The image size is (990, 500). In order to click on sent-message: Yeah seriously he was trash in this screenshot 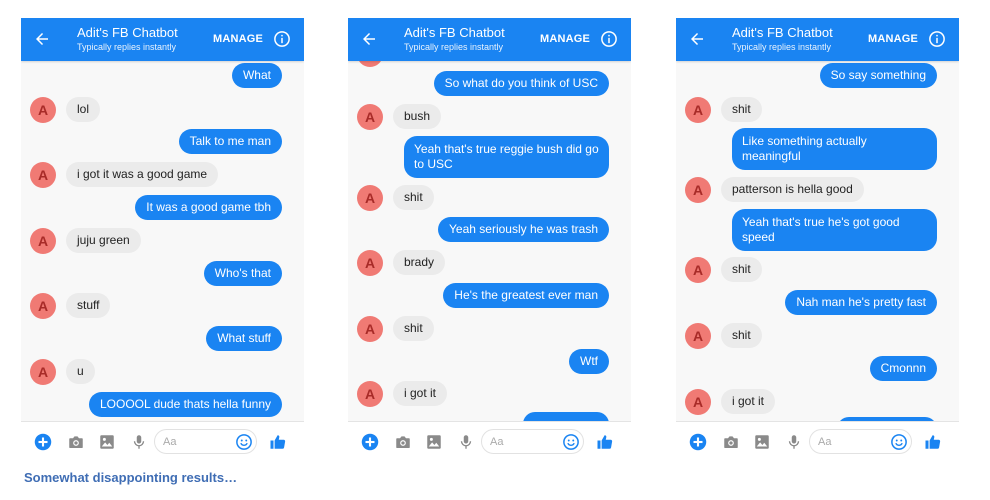, I will do `click(523, 229)`.